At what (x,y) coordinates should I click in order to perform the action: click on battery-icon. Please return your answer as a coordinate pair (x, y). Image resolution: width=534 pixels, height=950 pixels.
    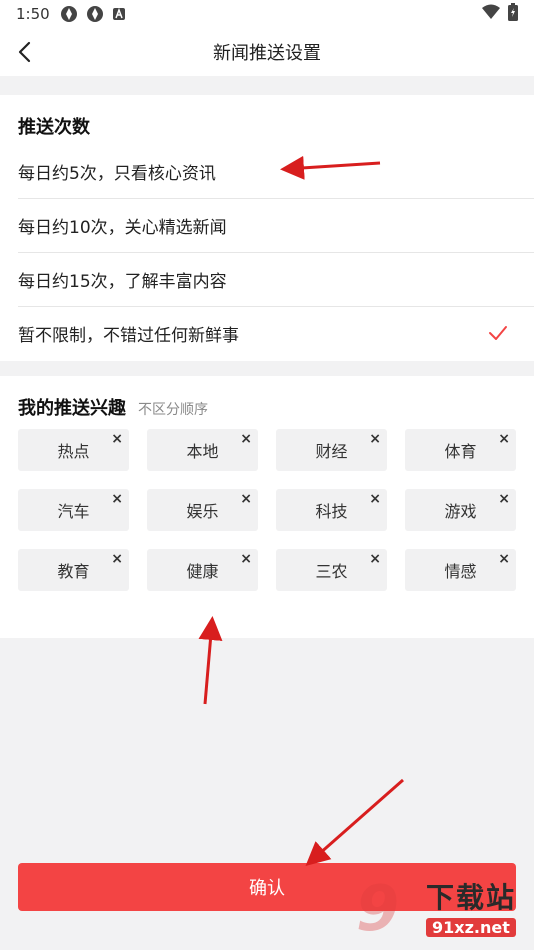
    Looking at the image, I should click on (513, 14).